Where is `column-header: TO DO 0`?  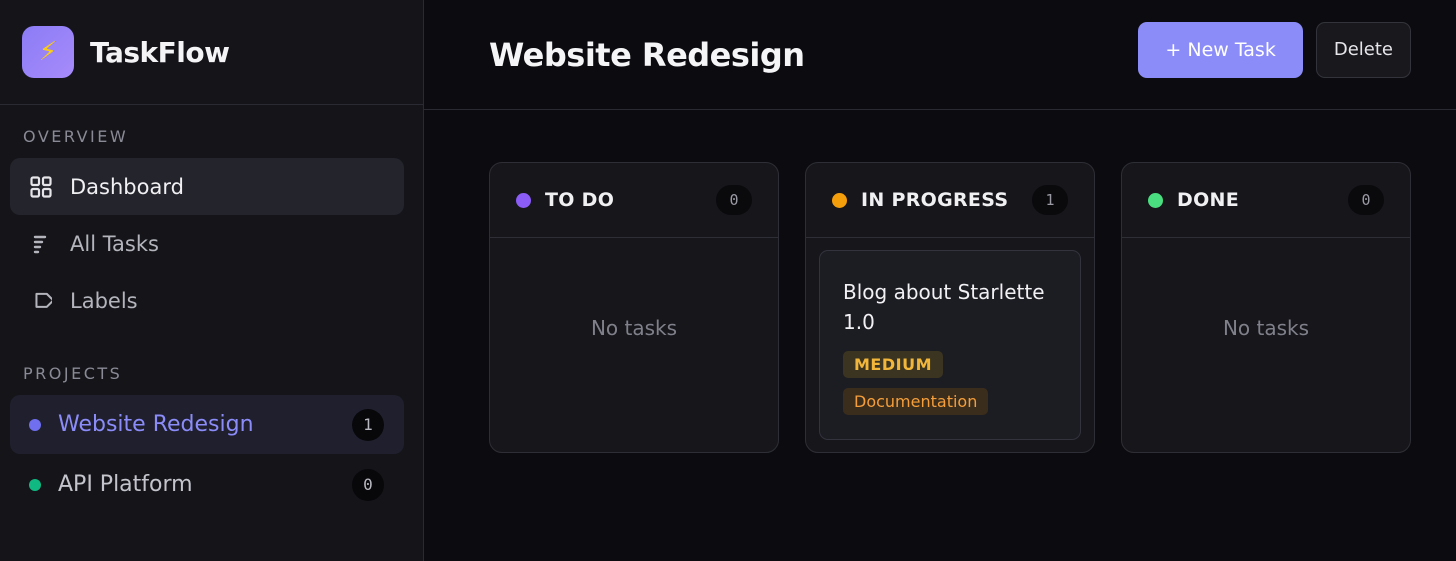 column-header: TO DO 0 is located at coordinates (634, 200).